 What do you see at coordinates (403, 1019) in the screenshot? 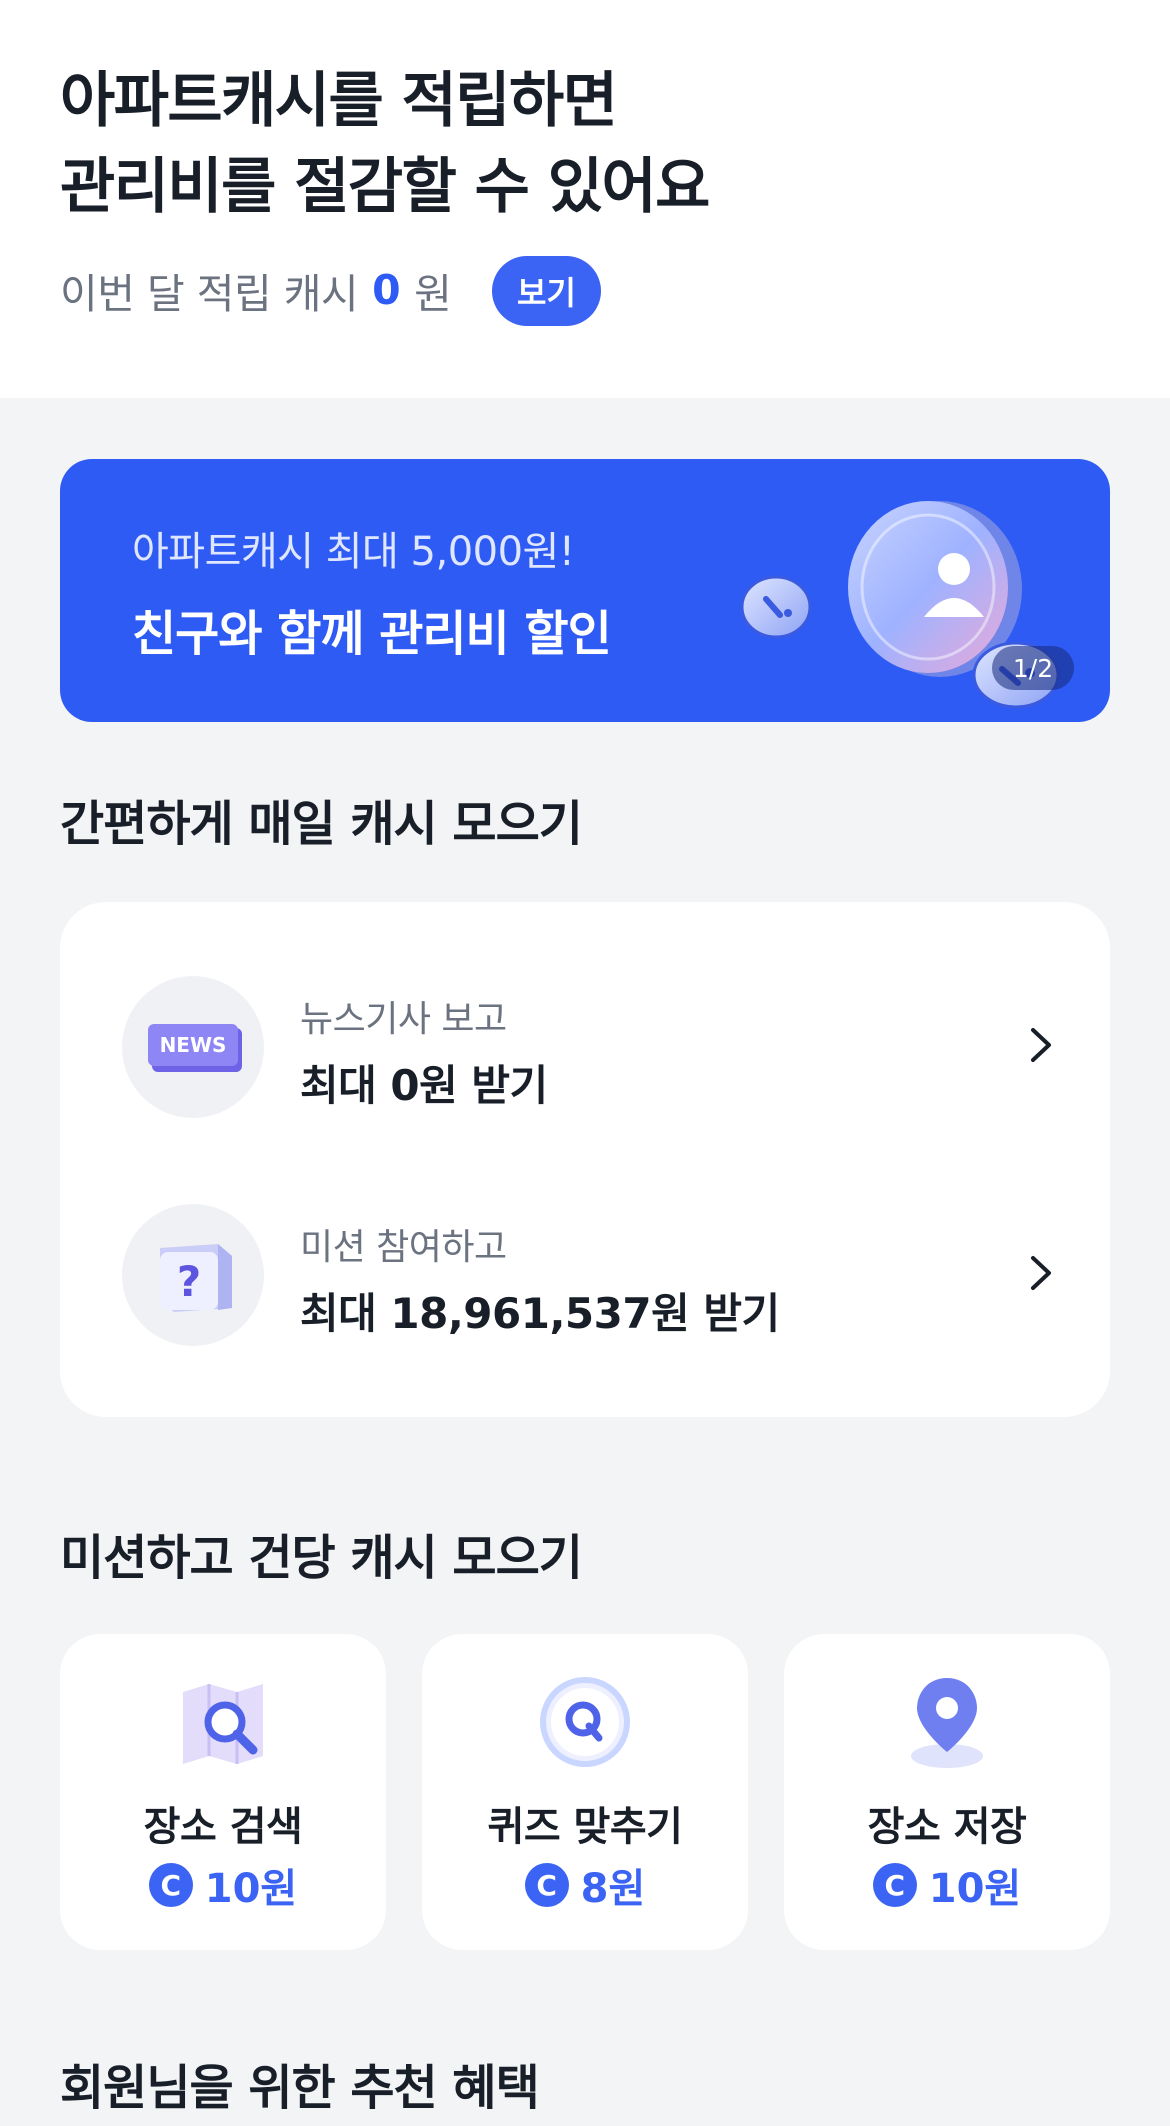
I see `news-subtitle: 뉴스기사 보고` at bounding box center [403, 1019].